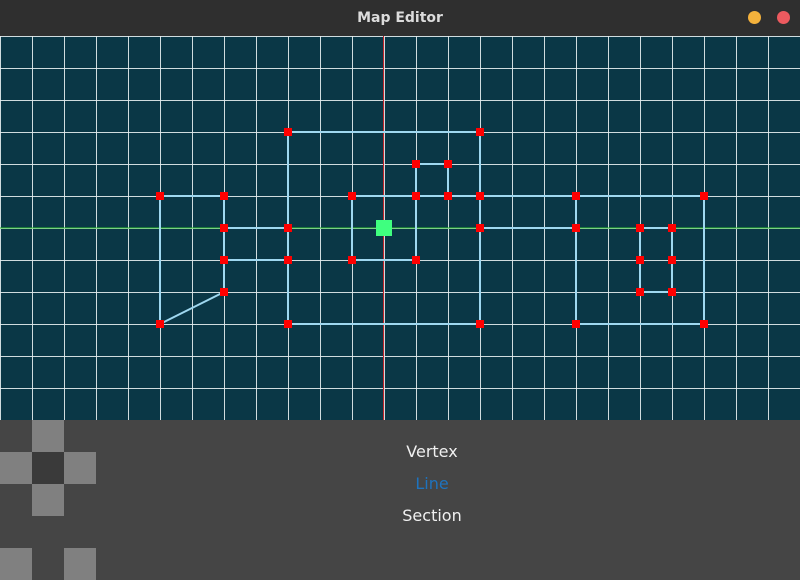 Image resolution: width=800 pixels, height=580 pixels. I want to click on title-bar: Map Editor, so click(400, 18).